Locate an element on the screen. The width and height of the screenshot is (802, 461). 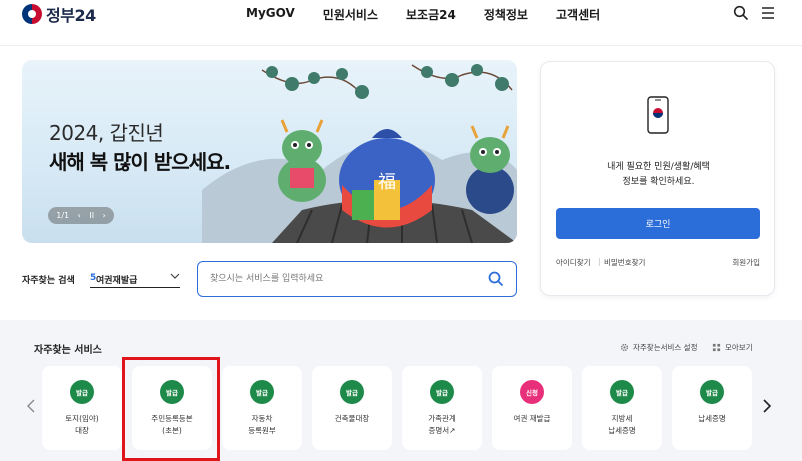
service-name: 자동차 등록원부 is located at coordinates (262, 425).